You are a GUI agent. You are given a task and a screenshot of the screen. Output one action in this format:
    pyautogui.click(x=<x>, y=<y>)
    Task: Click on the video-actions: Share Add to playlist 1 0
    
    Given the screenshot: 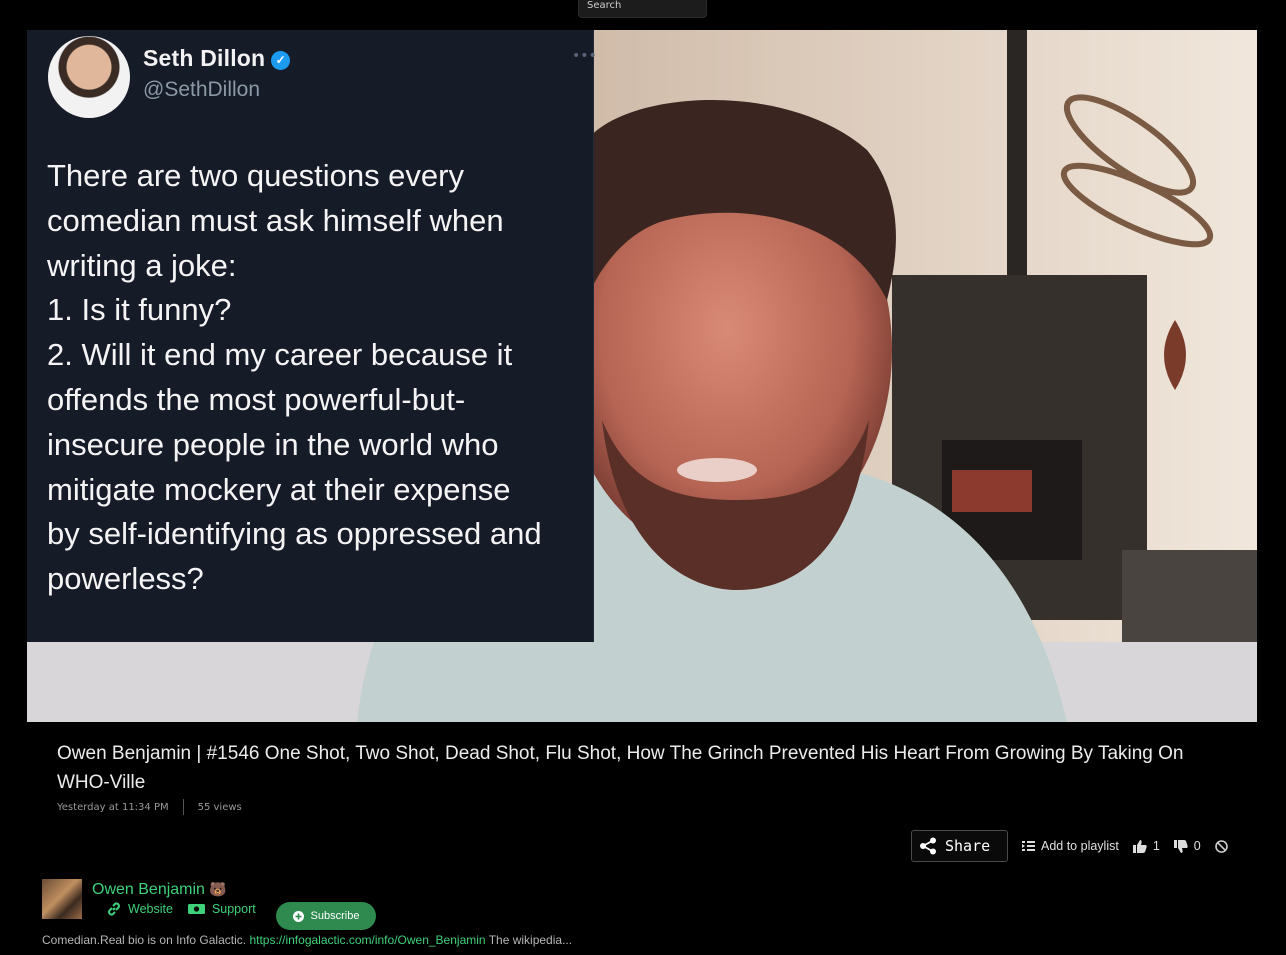 What is the action you would take?
    pyautogui.click(x=1069, y=846)
    